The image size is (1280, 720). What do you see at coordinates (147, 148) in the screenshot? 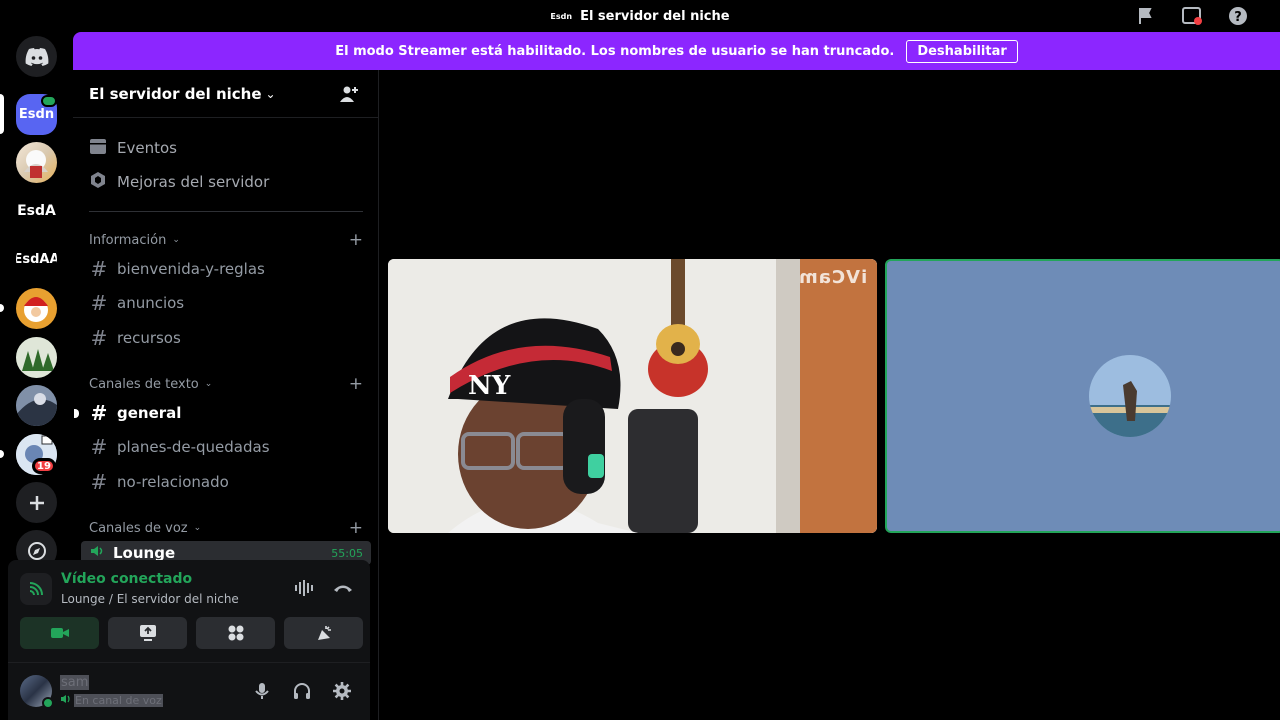
I see `events-label: Eventos` at bounding box center [147, 148].